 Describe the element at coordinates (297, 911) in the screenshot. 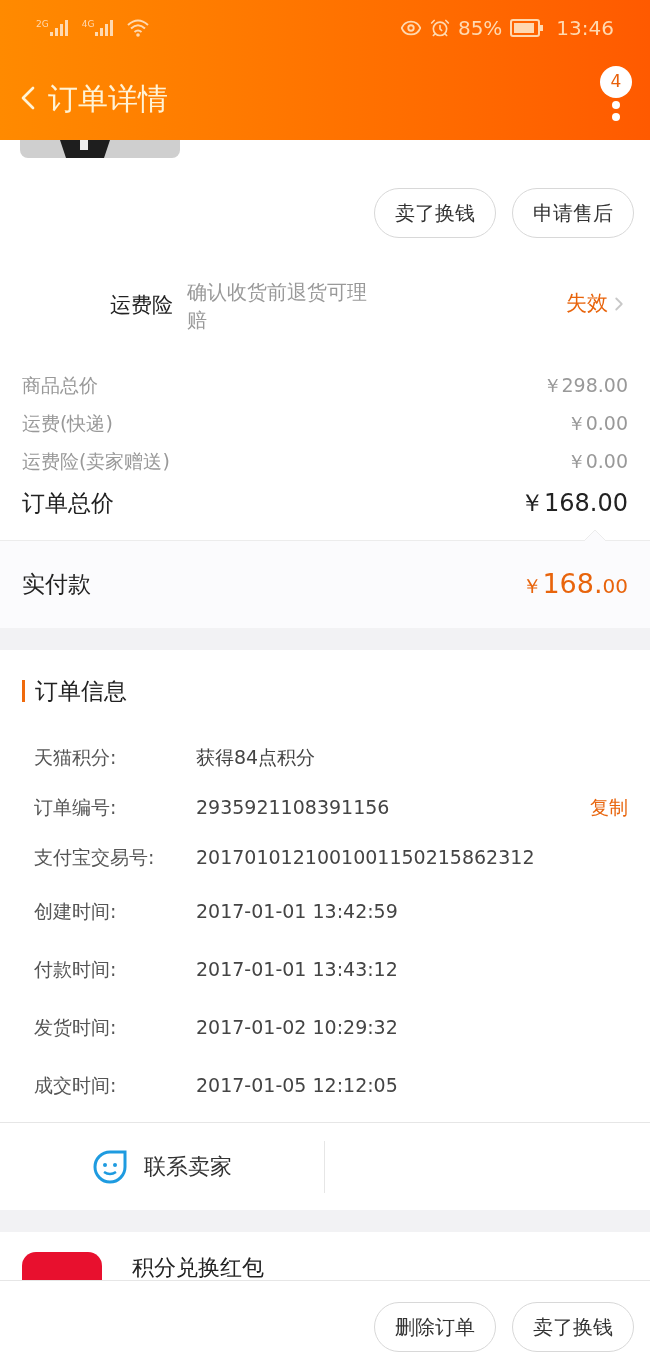

I see `info-value: 2017-01-01 13:42:59` at that location.